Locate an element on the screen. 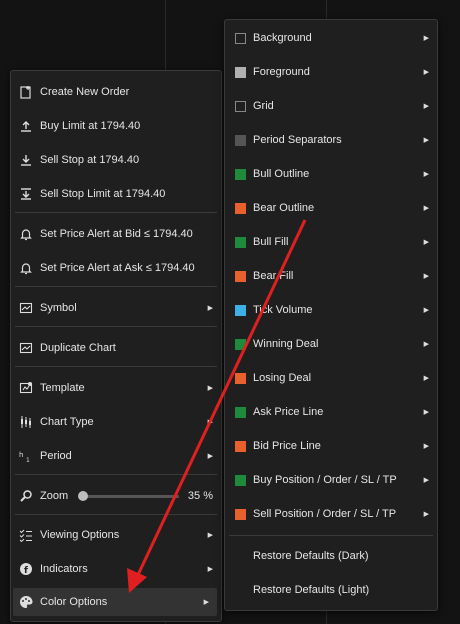 The image size is (460, 624). sell-stop-item: Sell Stop at 1794.40 is located at coordinates (116, 160).